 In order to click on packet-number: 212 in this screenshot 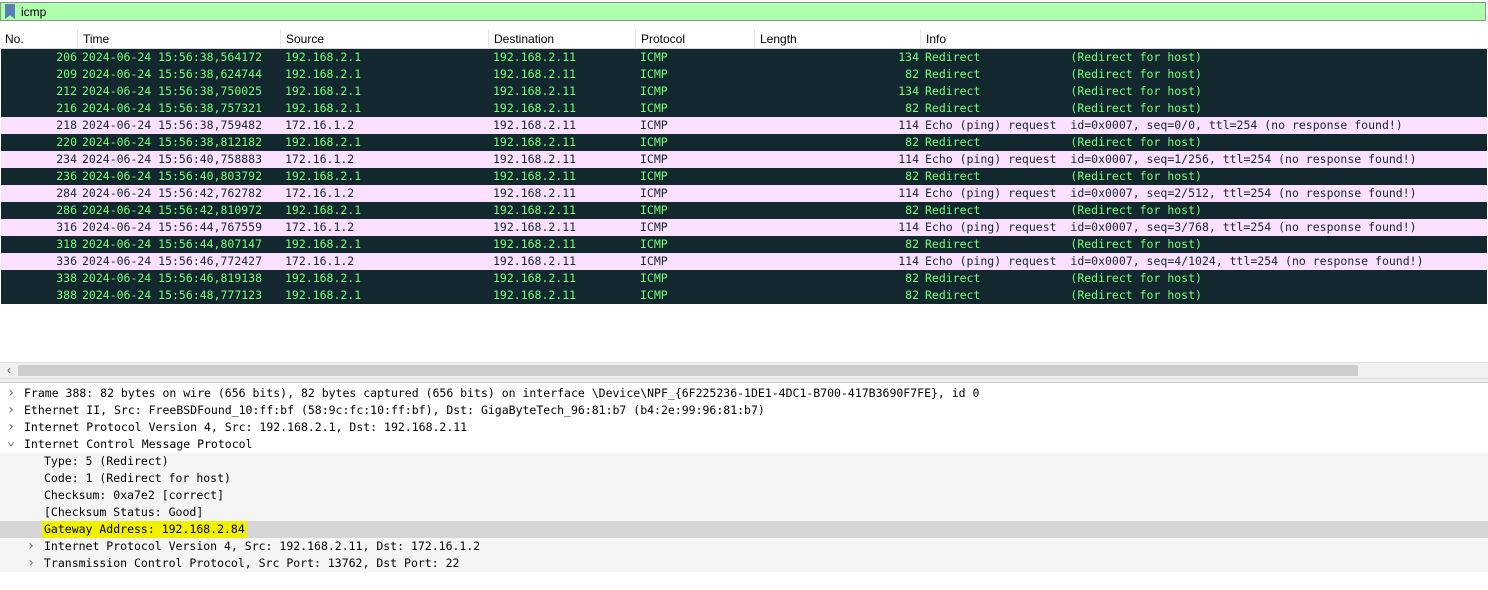, I will do `click(66, 91)`.